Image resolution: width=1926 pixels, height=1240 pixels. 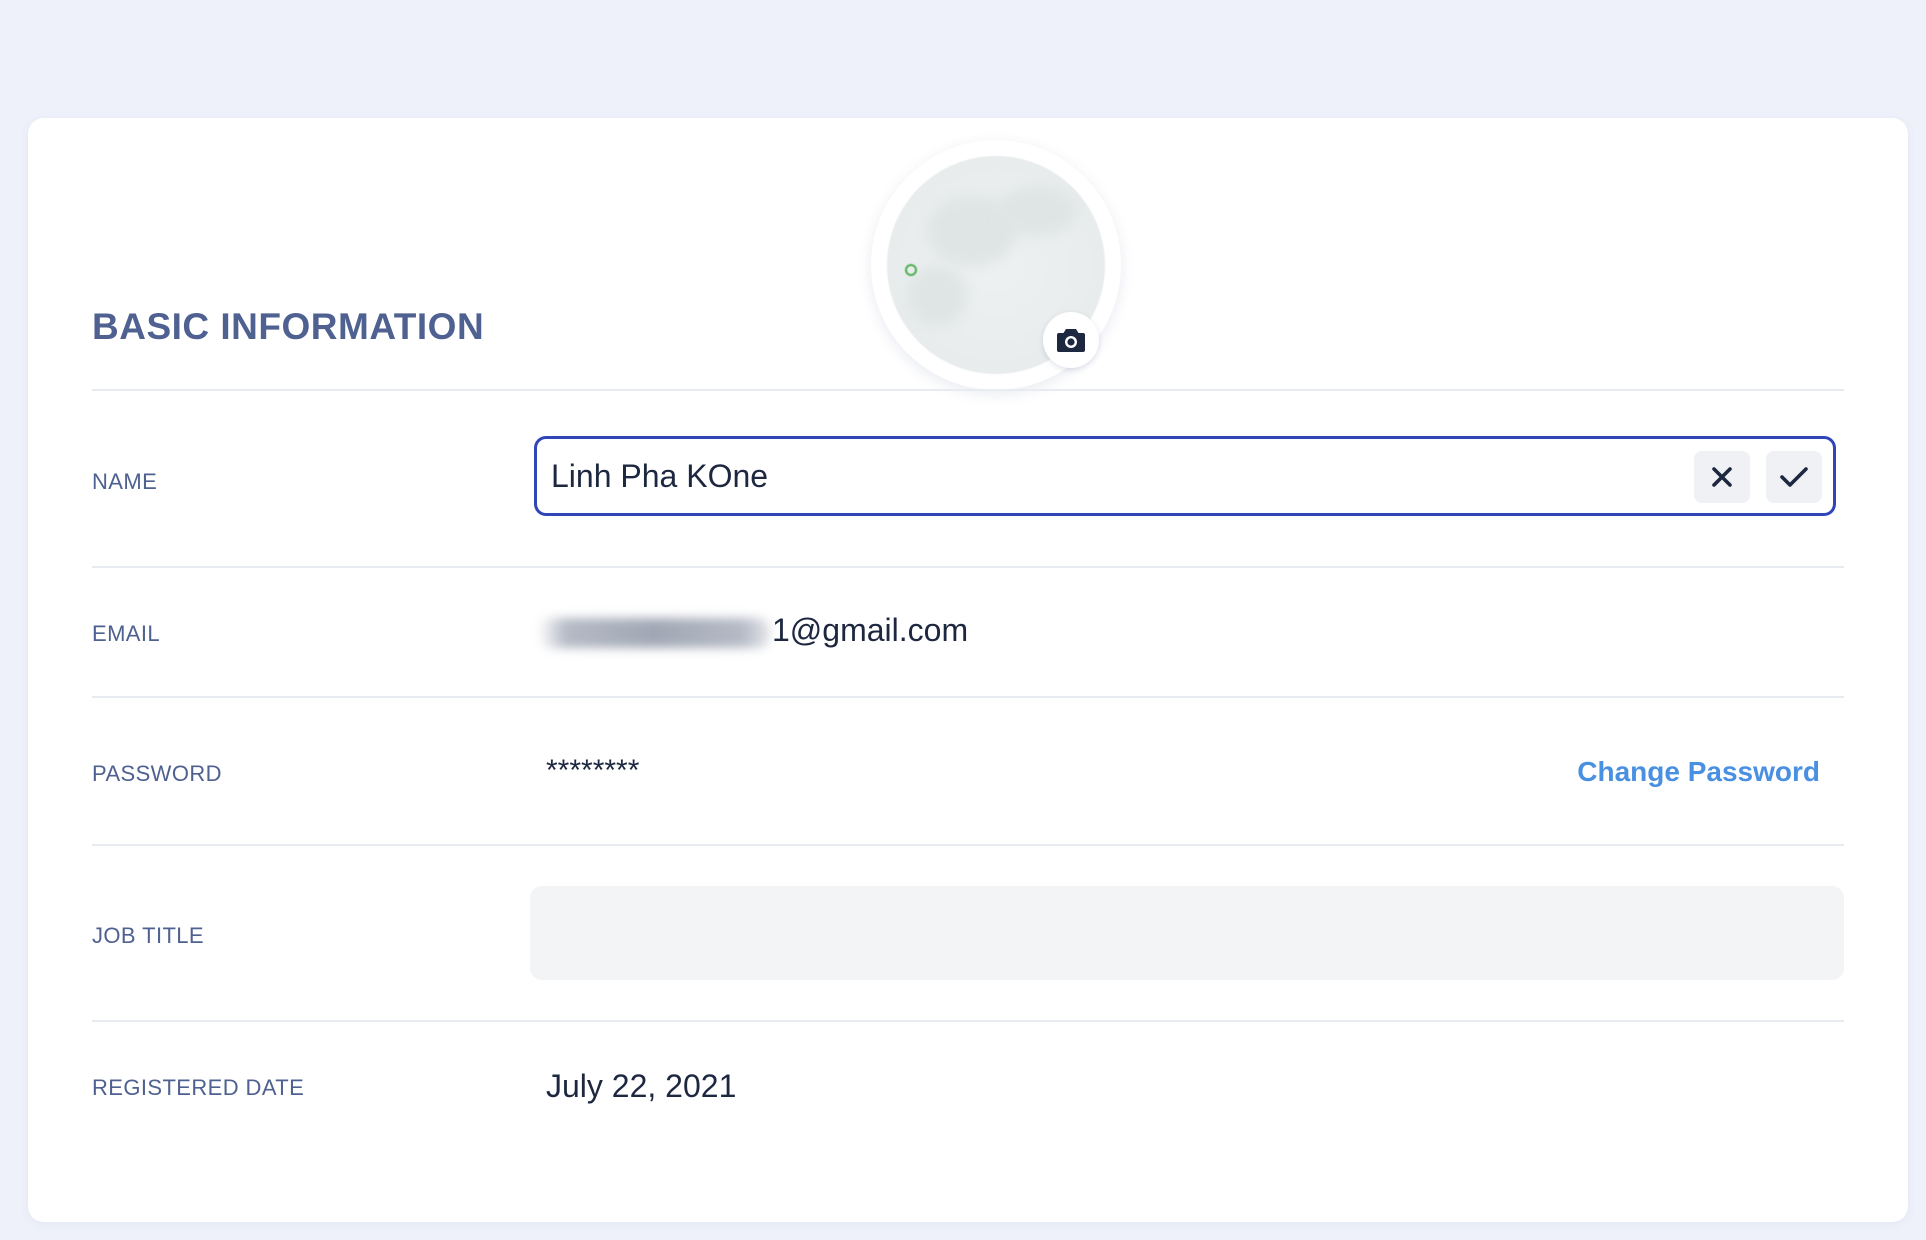 What do you see at coordinates (198, 1087) in the screenshot?
I see `registered-date-label: REGISTERED DATE` at bounding box center [198, 1087].